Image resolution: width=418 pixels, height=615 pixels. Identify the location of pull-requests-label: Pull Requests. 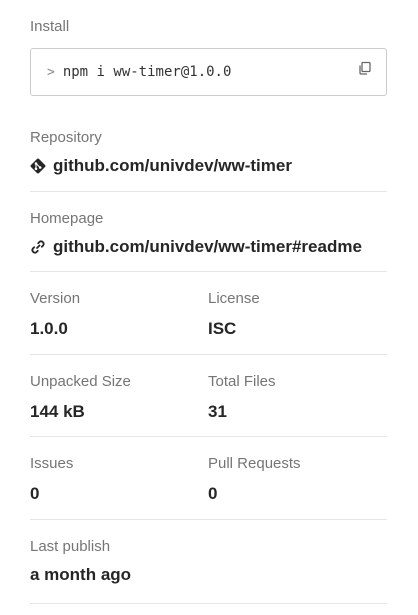
(254, 463).